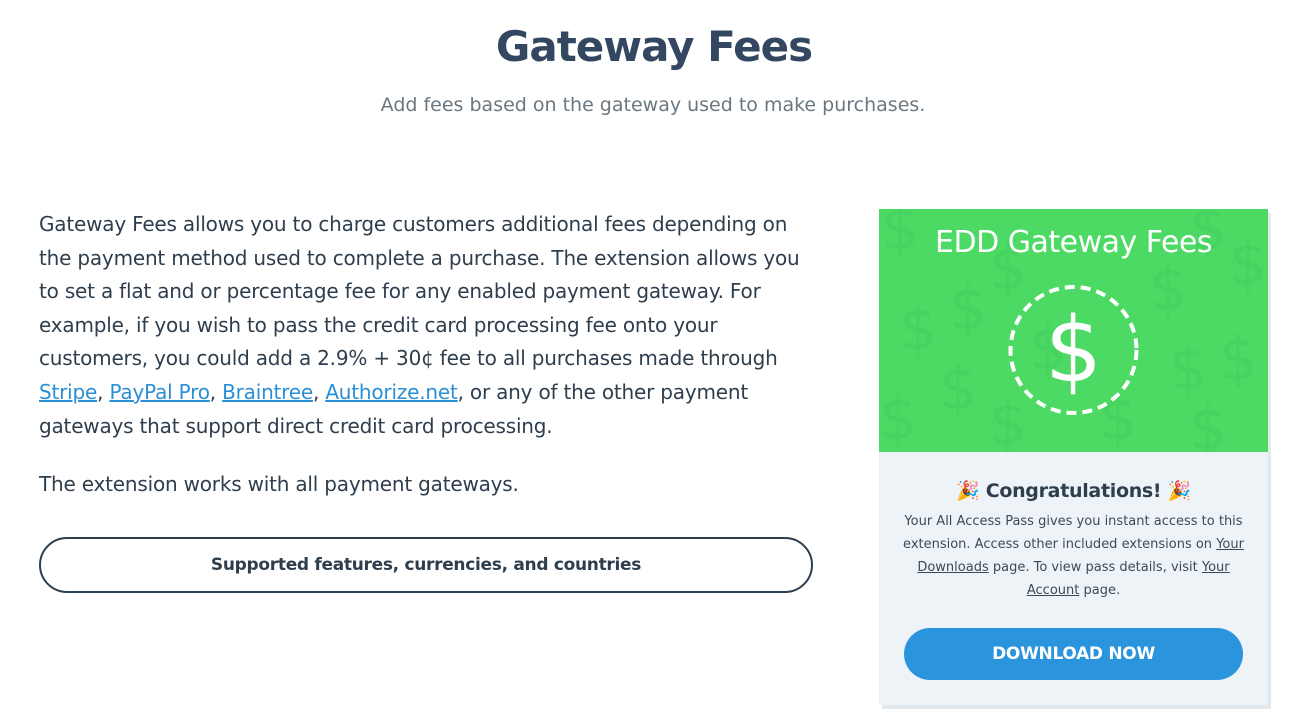  Describe the element at coordinates (68, 392) in the screenshot. I see `stripe-link: Stripe` at that location.